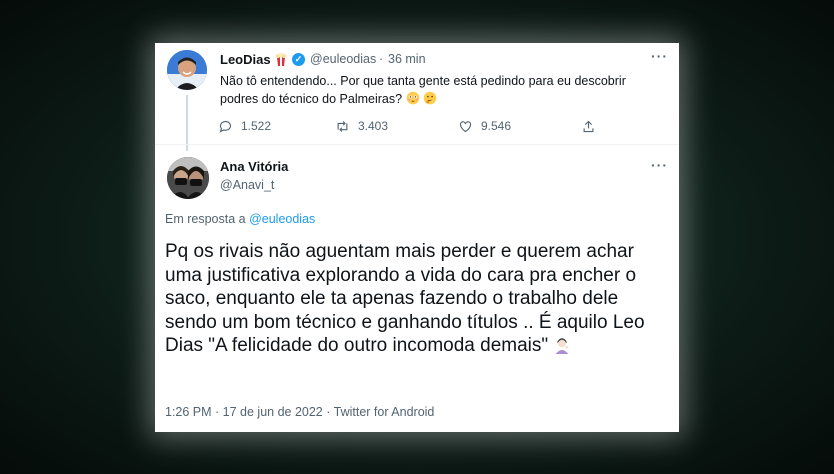 Image resolution: width=834 pixels, height=474 pixels. I want to click on retweet-action: 3.403, so click(361, 126).